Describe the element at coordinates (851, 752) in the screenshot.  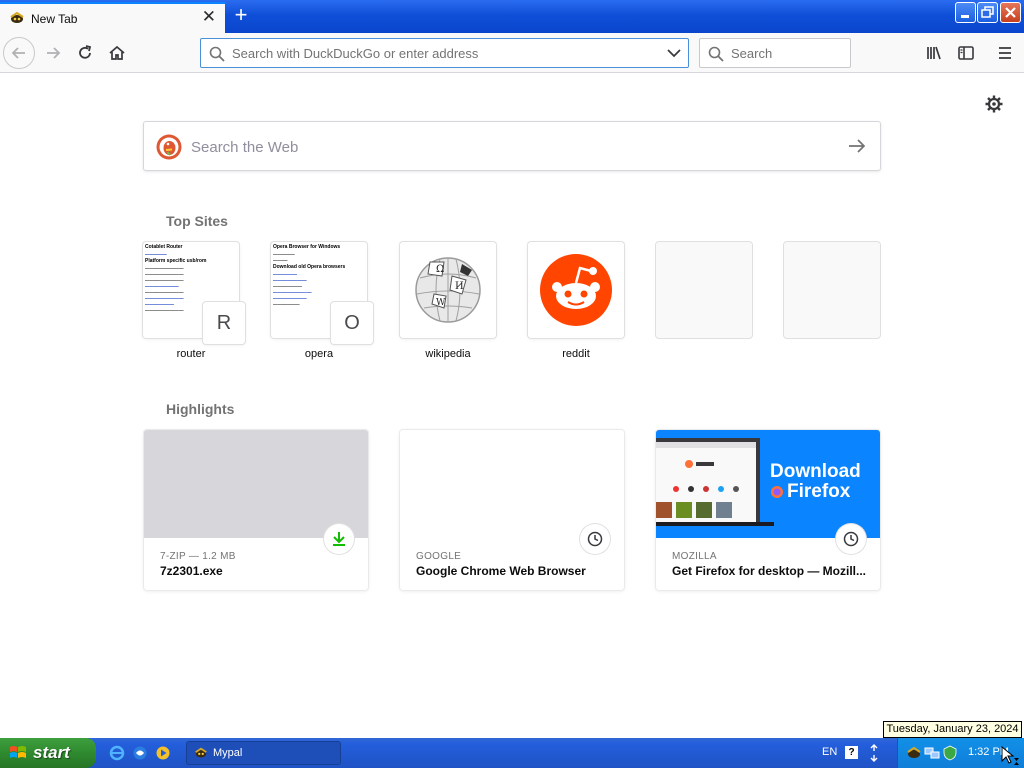
I see `help-icon: ?` at that location.